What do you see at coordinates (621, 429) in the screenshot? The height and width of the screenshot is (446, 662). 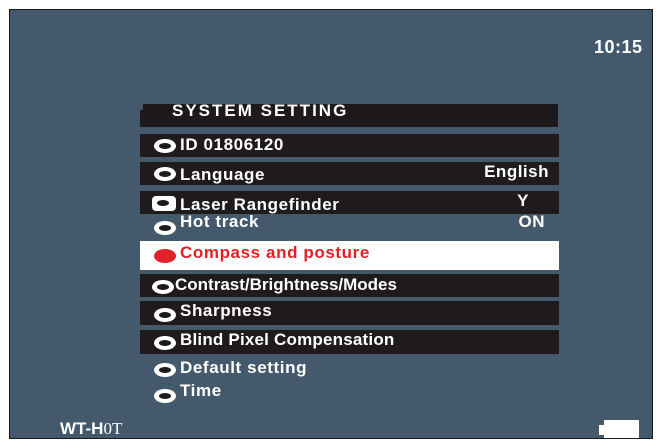 I see `battery-body` at bounding box center [621, 429].